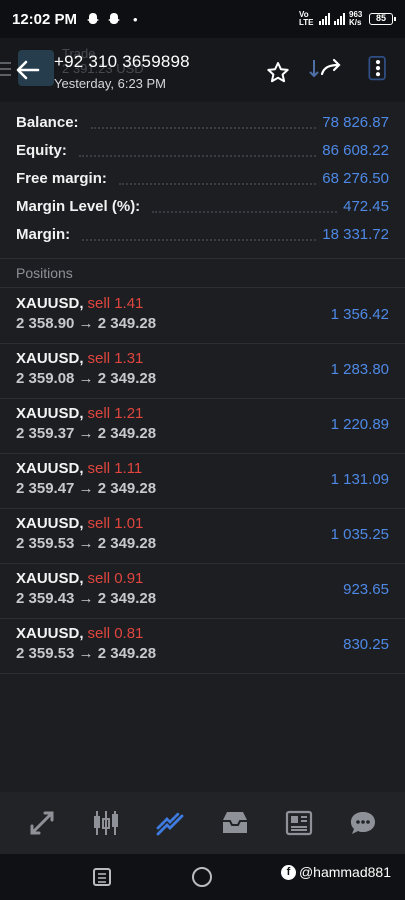 The width and height of the screenshot is (405, 900). Describe the element at coordinates (344, 872) in the screenshot. I see `watermark-handle: @hammad881` at that location.